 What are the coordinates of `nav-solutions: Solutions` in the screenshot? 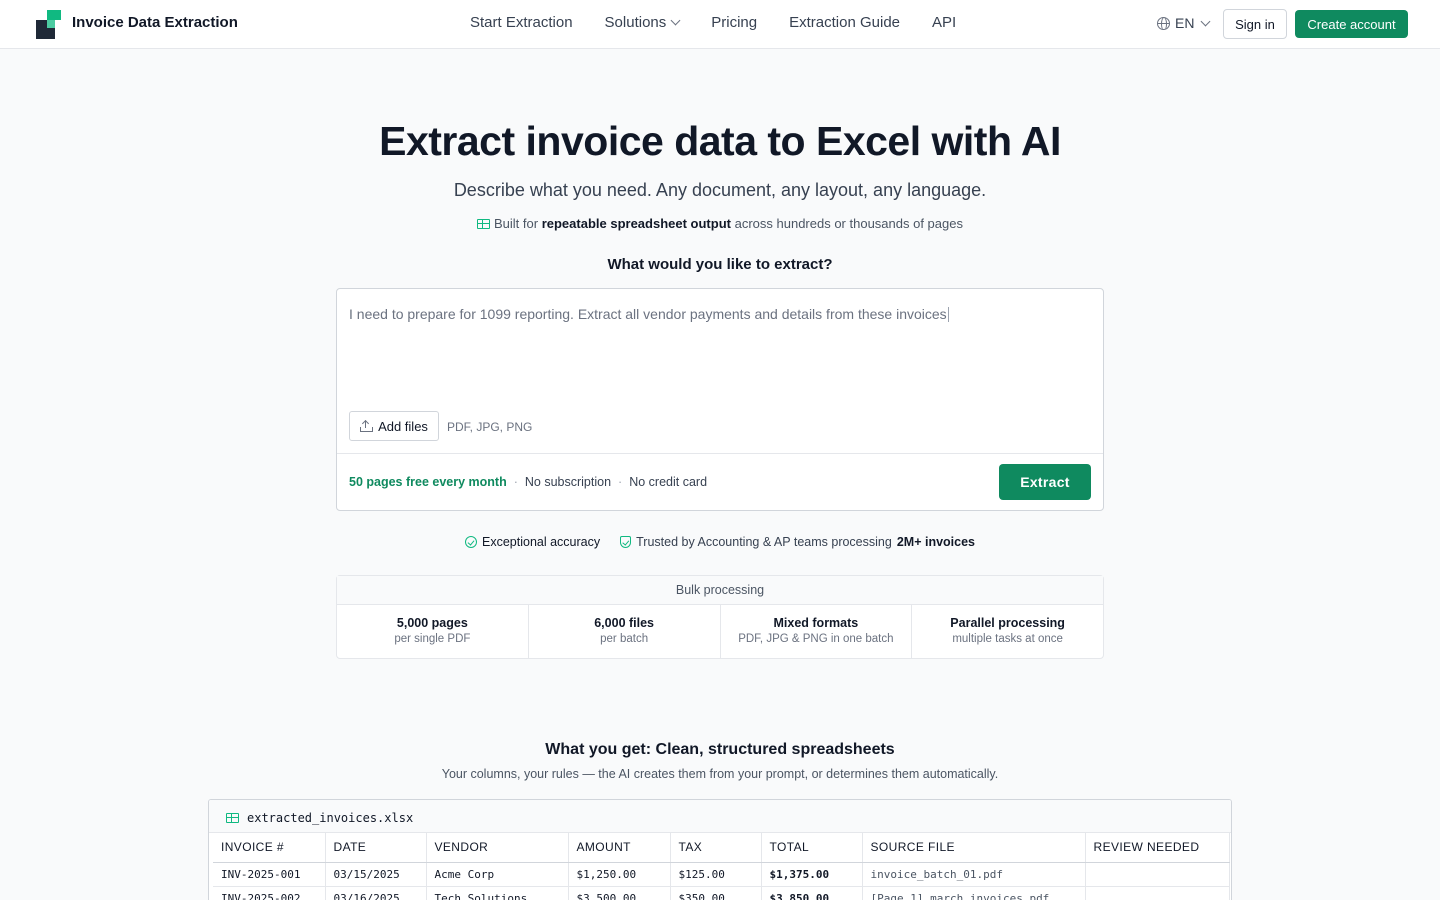 It's located at (642, 22).